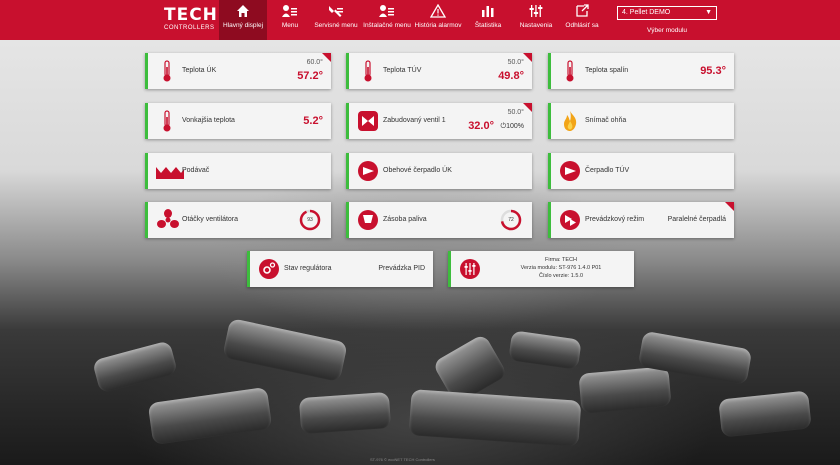 Image resolution: width=840 pixels, height=465 pixels. What do you see at coordinates (439, 220) in the screenshot?
I see `tile-zasoba-paliva: Zásoba paliva 72` at bounding box center [439, 220].